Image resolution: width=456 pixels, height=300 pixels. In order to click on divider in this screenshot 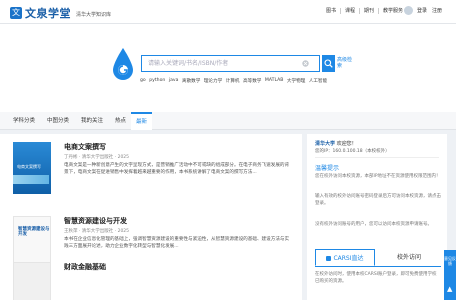, I will do `click(377, 157)`.